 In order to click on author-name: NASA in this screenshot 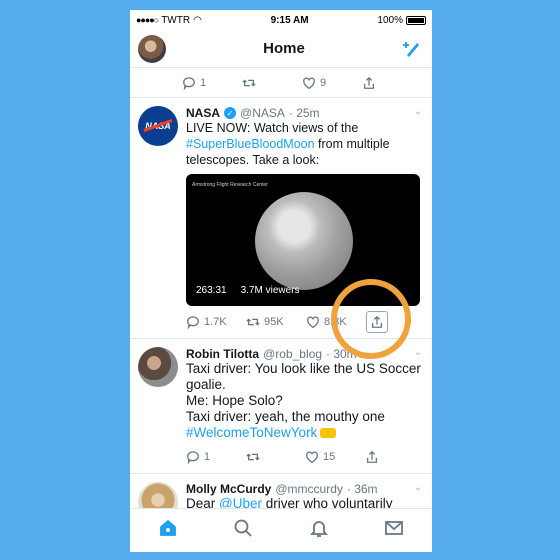, I will do `click(203, 113)`.